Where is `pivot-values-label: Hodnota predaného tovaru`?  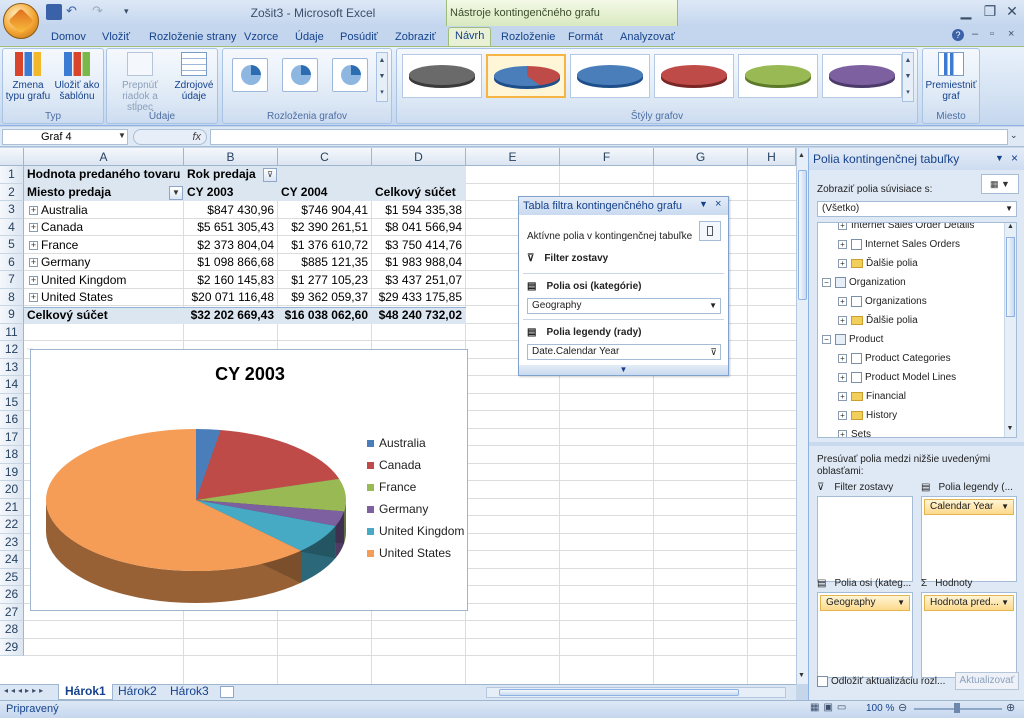
pivot-values-label: Hodnota predaného tovaru is located at coordinates (105, 174).